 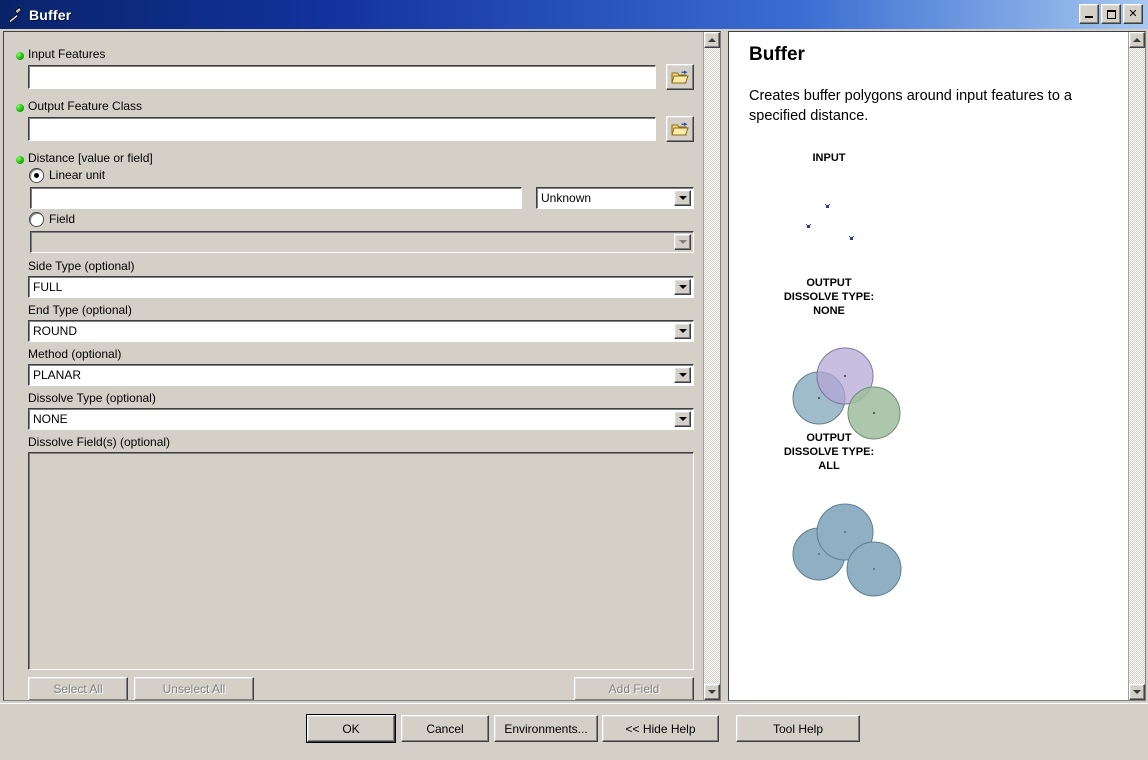 What do you see at coordinates (361, 419) in the screenshot?
I see `dissolve-type-dropdown: NONE` at bounding box center [361, 419].